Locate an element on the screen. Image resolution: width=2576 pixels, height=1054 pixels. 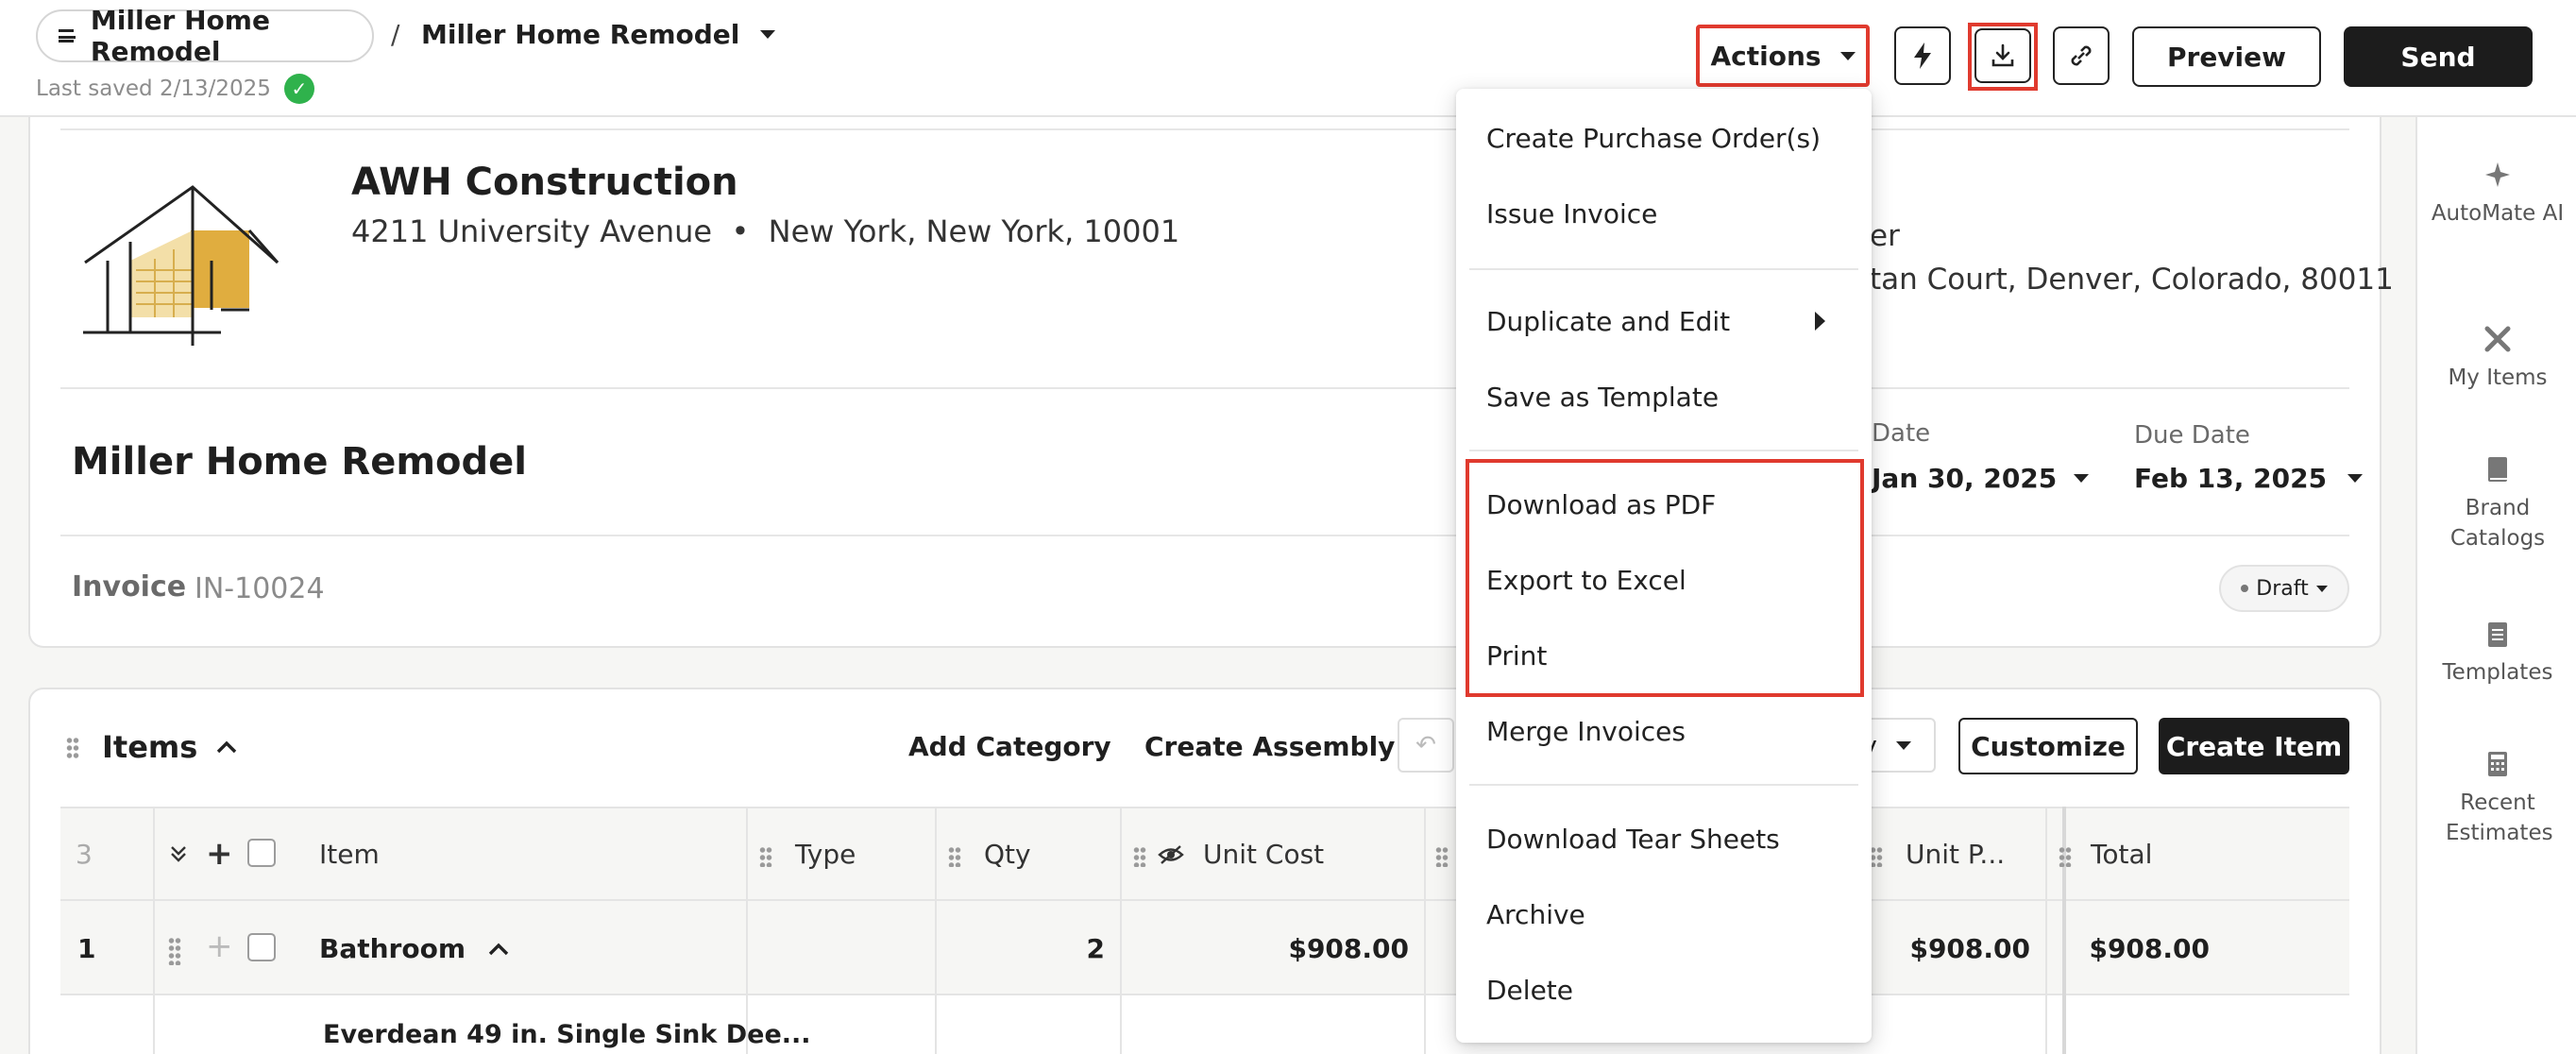
qty-cell: 2 is located at coordinates (1072, 948).